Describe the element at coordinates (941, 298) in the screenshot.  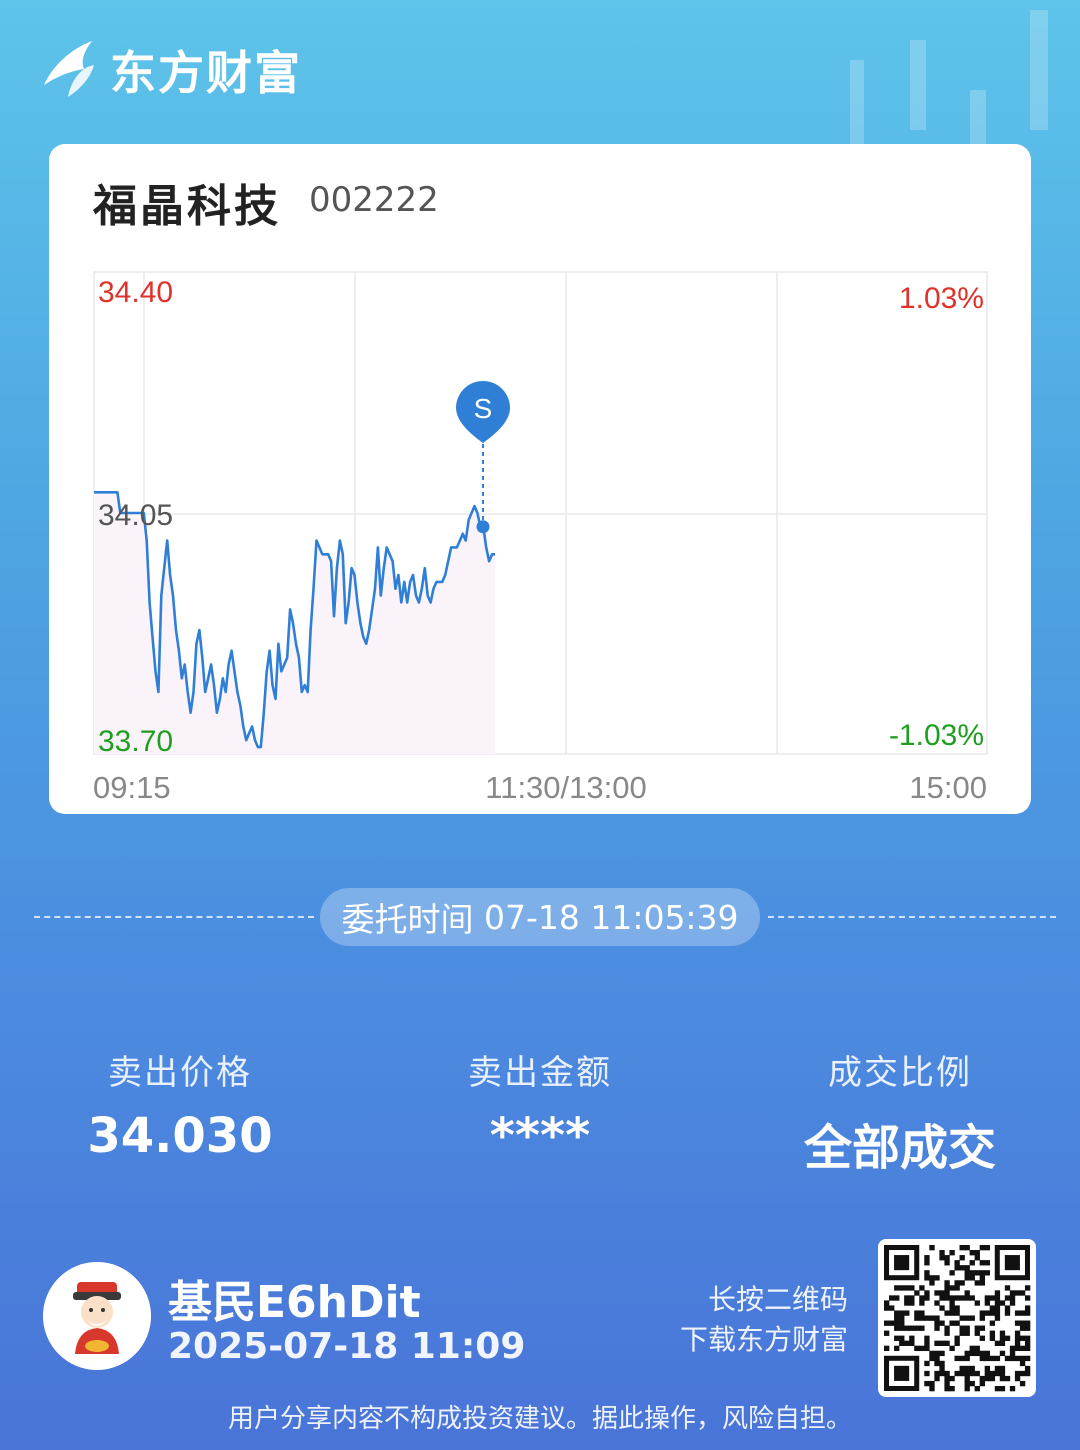
I see `pct-label-high: 1.03%` at that location.